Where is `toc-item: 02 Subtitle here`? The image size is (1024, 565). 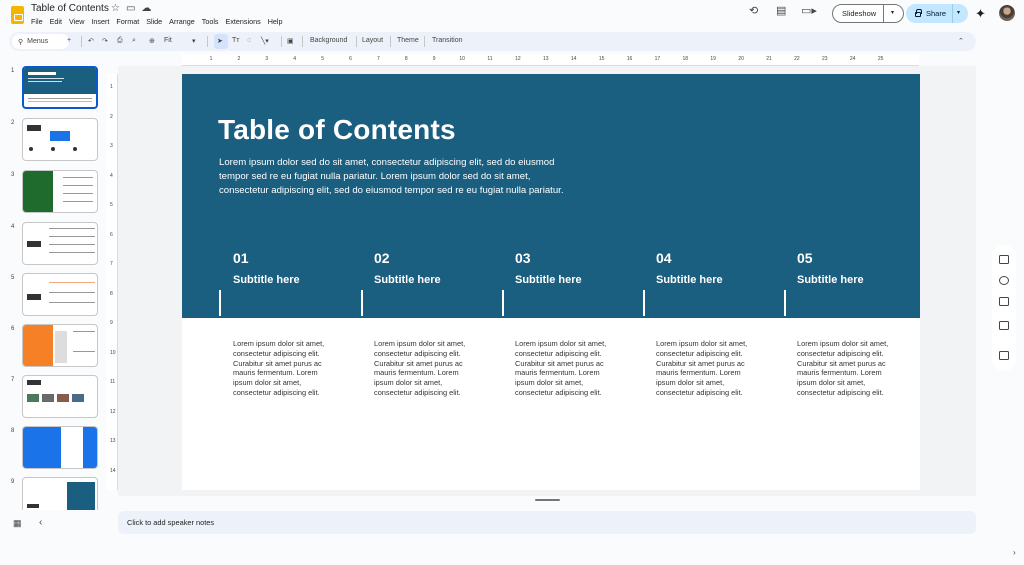 toc-item: 02 Subtitle here is located at coordinates (444, 268).